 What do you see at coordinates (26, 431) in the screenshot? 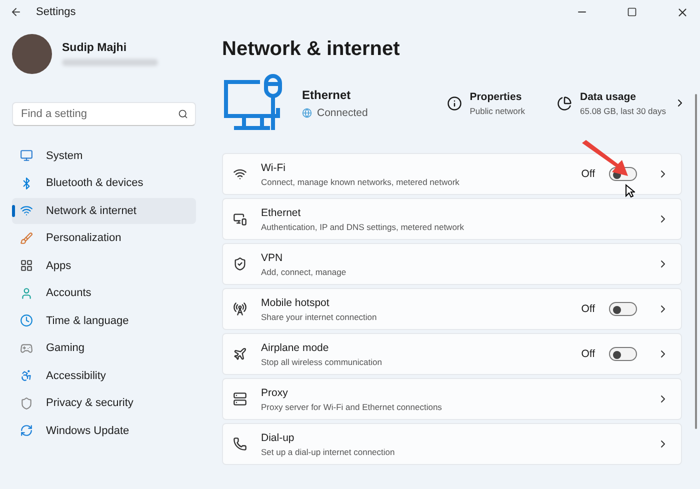
I see `refresh-icon` at bounding box center [26, 431].